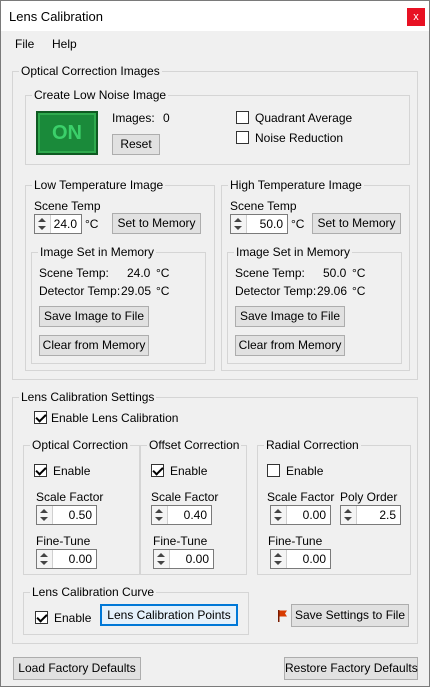  I want to click on low-mem-scene-temp-unit: °C, so click(163, 273).